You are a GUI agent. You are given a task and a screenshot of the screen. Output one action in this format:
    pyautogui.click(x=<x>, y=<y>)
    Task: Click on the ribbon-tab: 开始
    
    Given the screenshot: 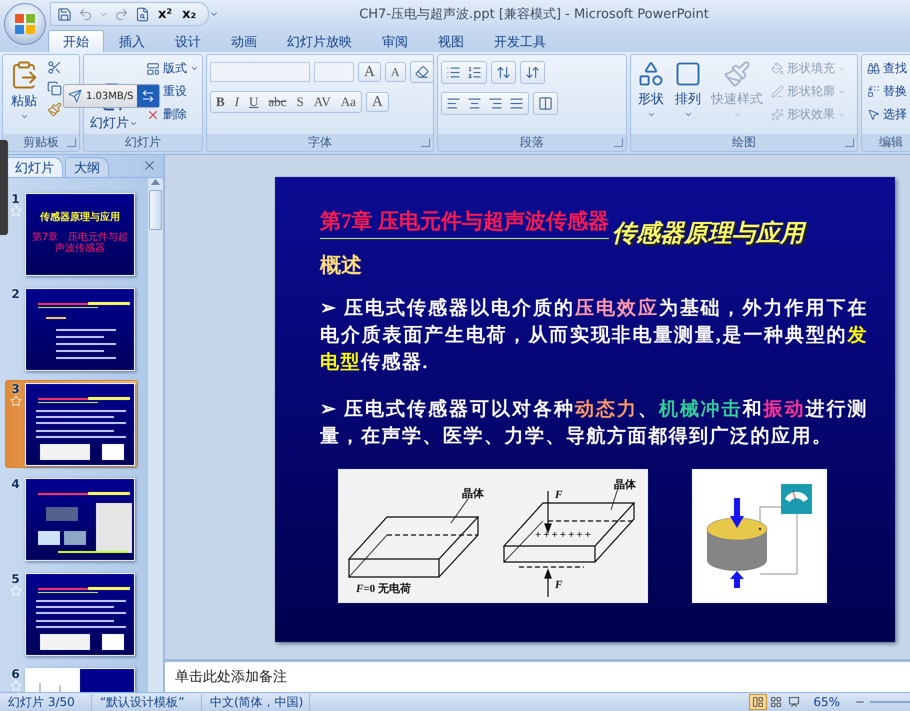 What is the action you would take?
    pyautogui.click(x=76, y=41)
    